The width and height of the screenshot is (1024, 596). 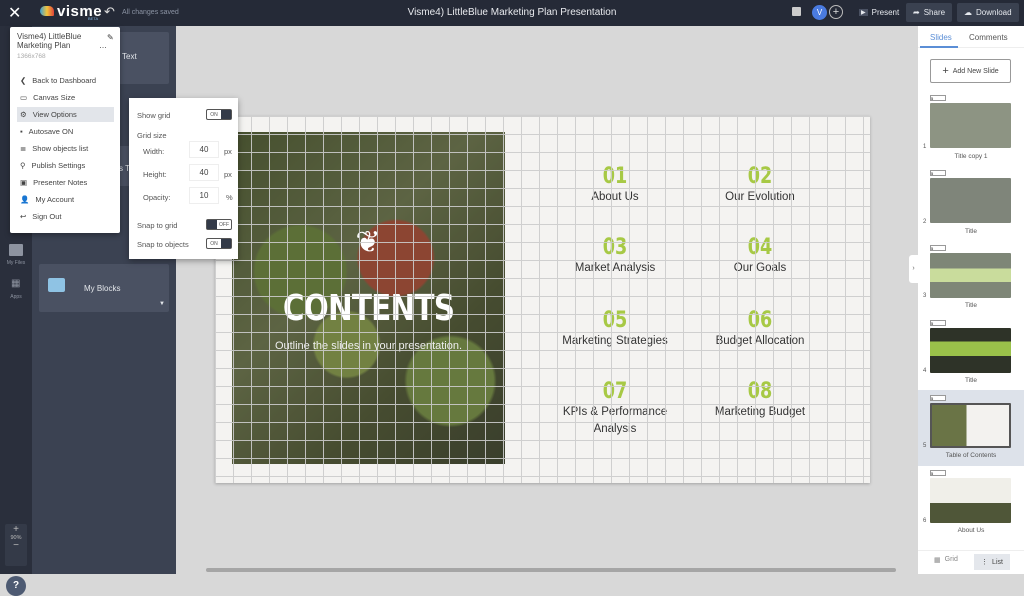 What do you see at coordinates (16, 586) in the screenshot?
I see `help-button: ?` at bounding box center [16, 586].